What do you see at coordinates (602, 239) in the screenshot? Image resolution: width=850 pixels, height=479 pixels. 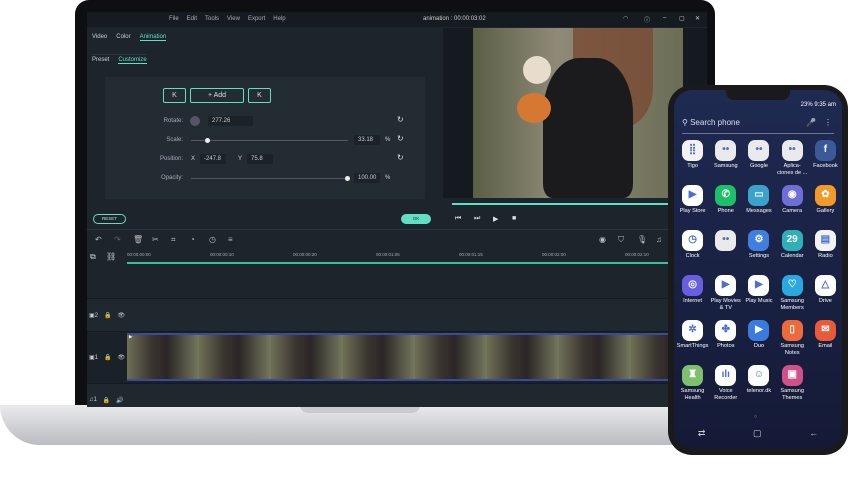 I see `render-icon: ◉` at bounding box center [602, 239].